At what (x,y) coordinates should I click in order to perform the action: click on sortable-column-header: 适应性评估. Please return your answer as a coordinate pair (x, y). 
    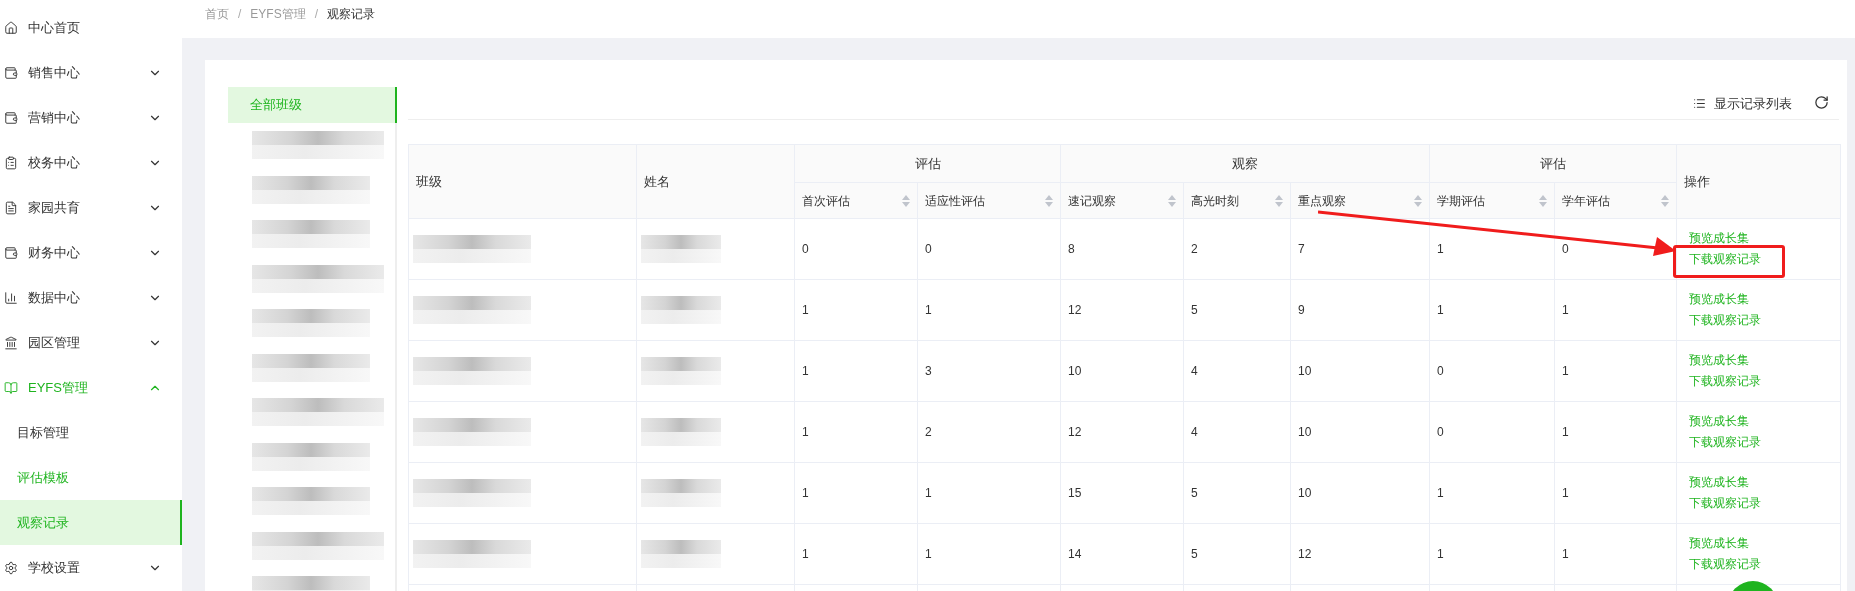
    Looking at the image, I should click on (989, 200).